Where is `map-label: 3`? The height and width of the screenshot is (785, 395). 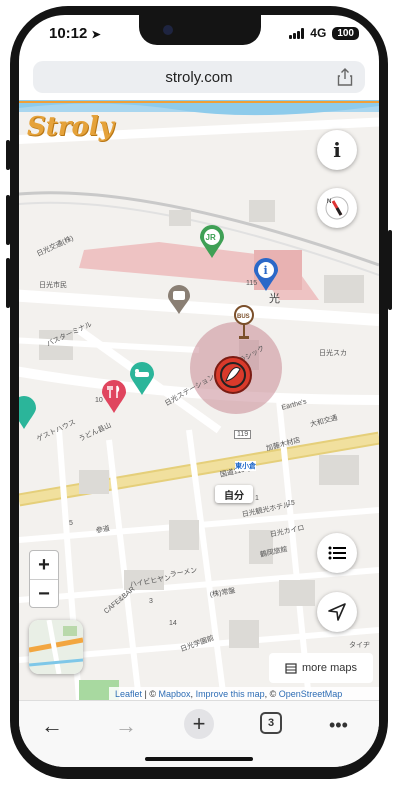
map-label: 3 is located at coordinates (151, 601).